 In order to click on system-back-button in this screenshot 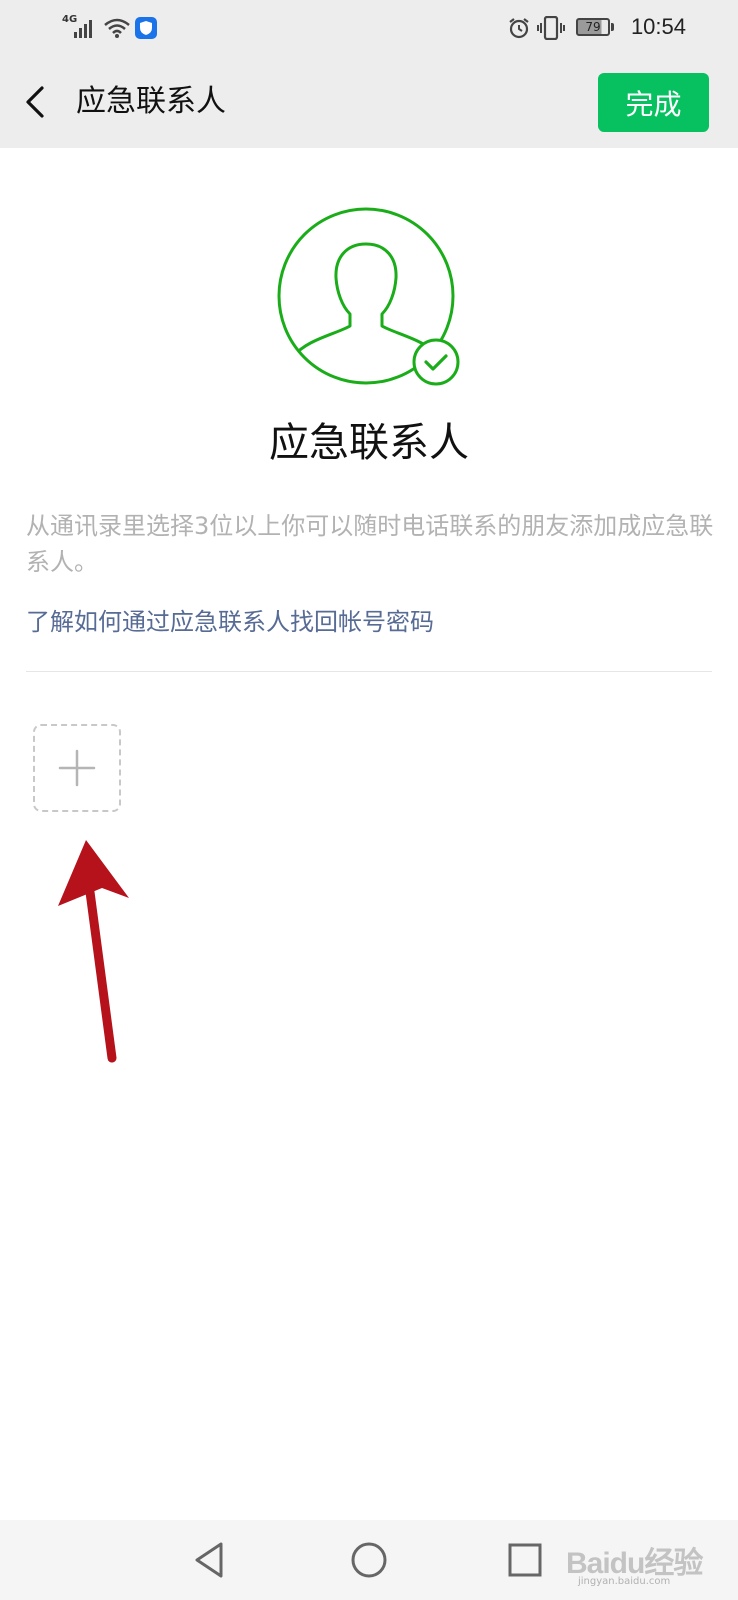, I will do `click(211, 1560)`.